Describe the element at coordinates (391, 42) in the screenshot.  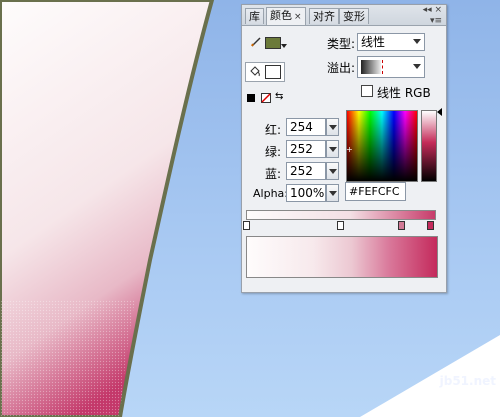
I see `fill-type-select: 线性` at that location.